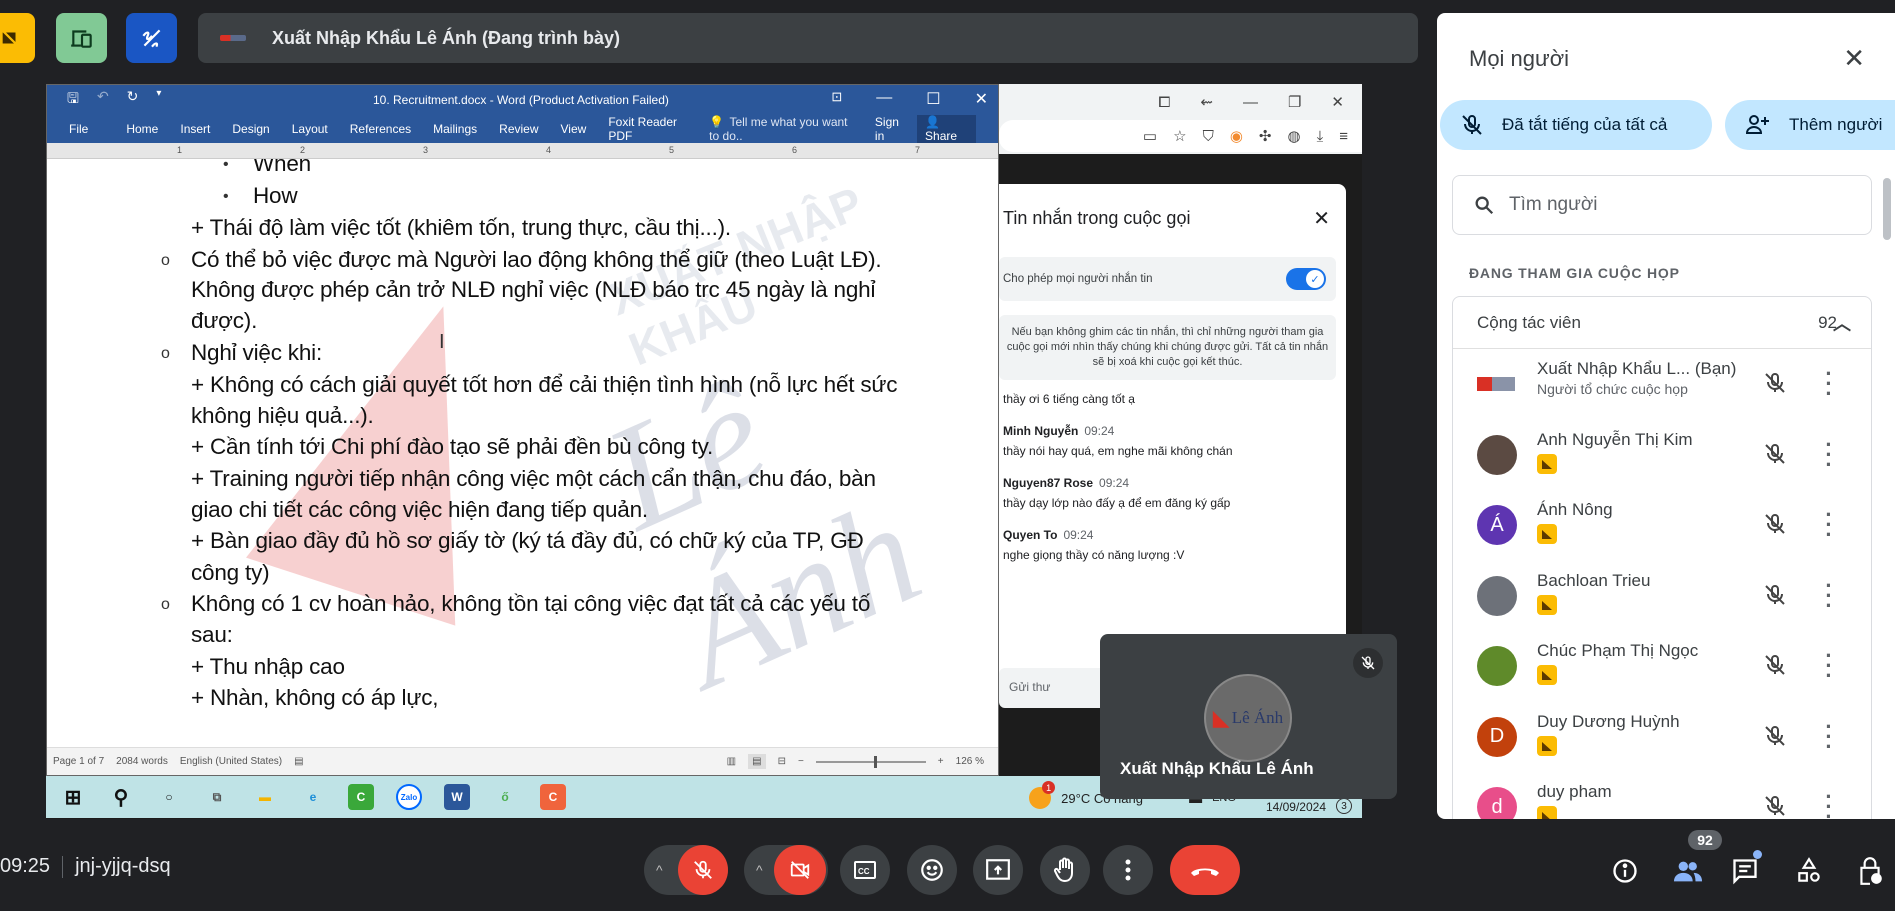 The height and width of the screenshot is (911, 1895). I want to click on add-people-button: Thêm người, so click(1810, 125).